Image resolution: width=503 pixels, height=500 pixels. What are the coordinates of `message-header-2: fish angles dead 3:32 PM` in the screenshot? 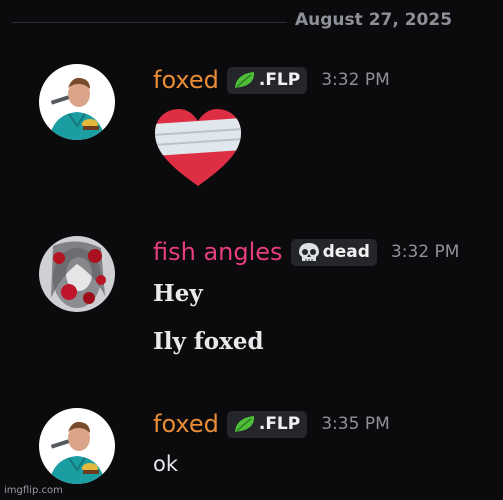 It's located at (306, 252).